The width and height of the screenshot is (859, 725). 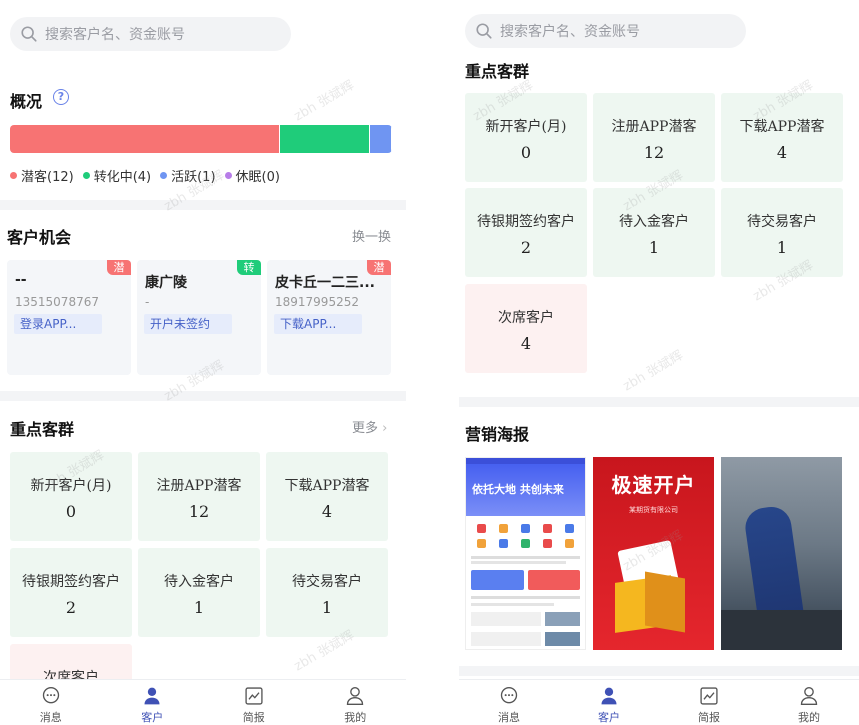 I want to click on tile-label: 次席客户, so click(x=526, y=318).